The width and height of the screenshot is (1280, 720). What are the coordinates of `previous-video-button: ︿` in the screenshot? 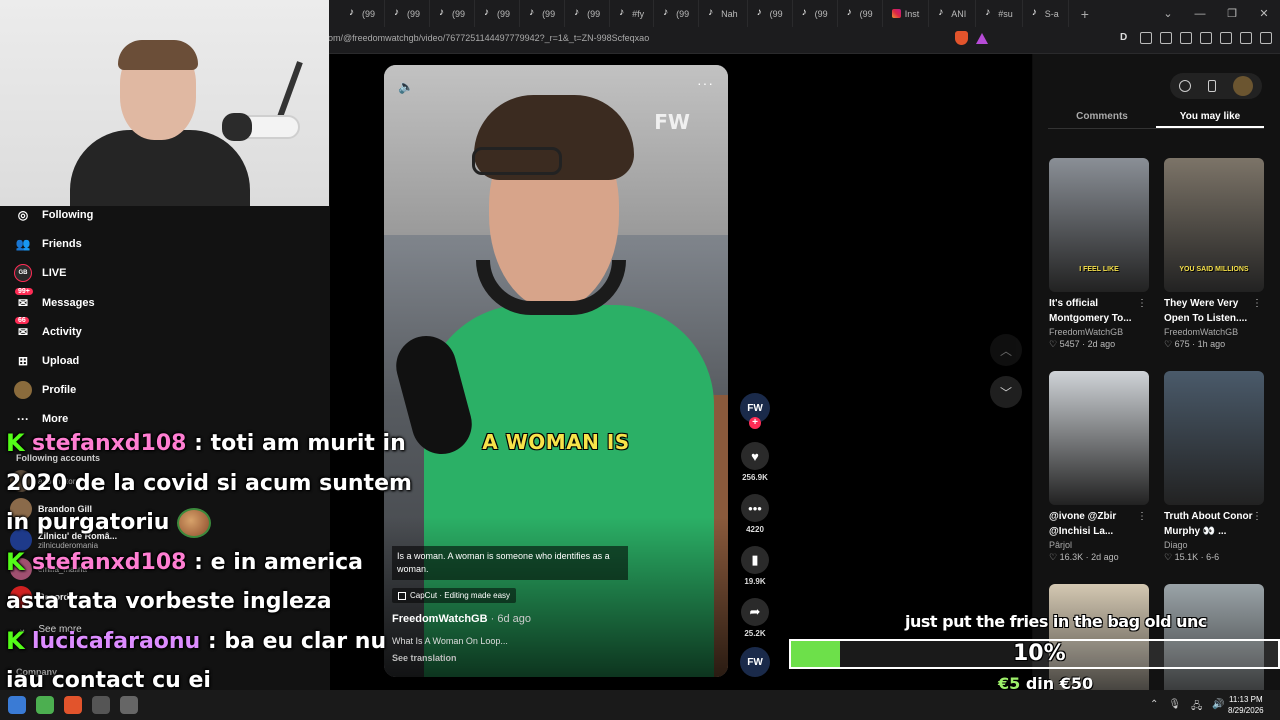 It's located at (1006, 350).